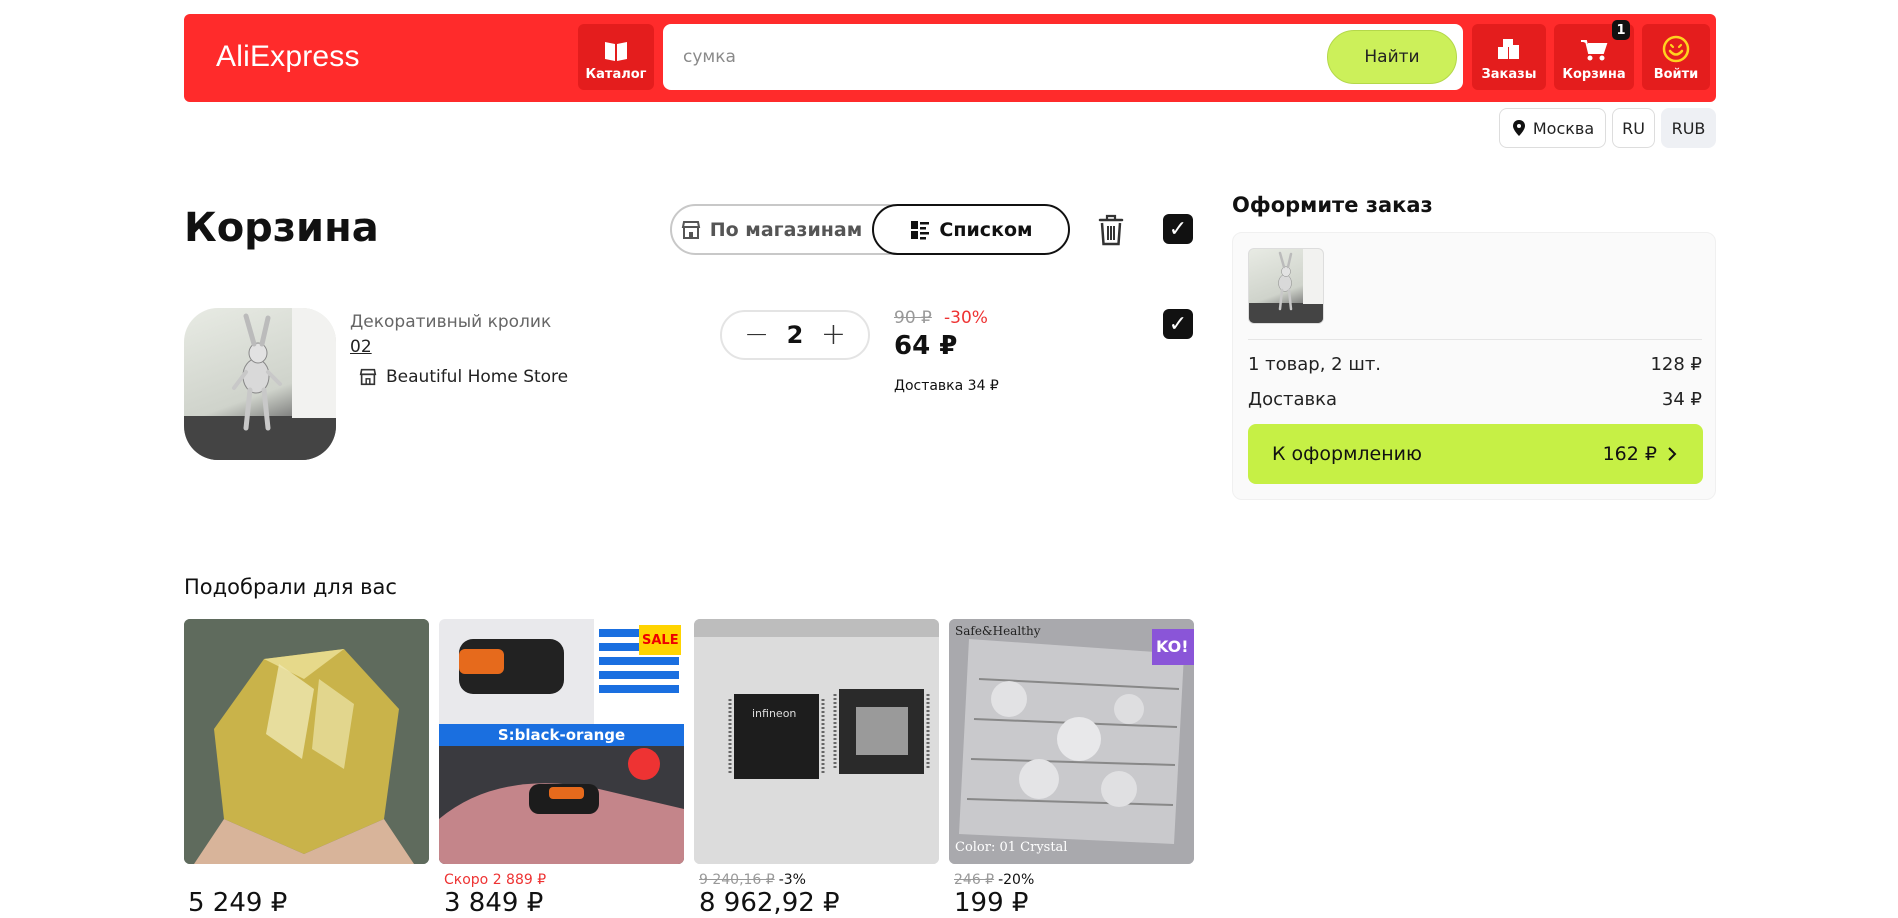 This screenshot has width=1898, height=918. Describe the element at coordinates (1676, 364) in the screenshot. I see `items-total: 128 ₽` at that location.